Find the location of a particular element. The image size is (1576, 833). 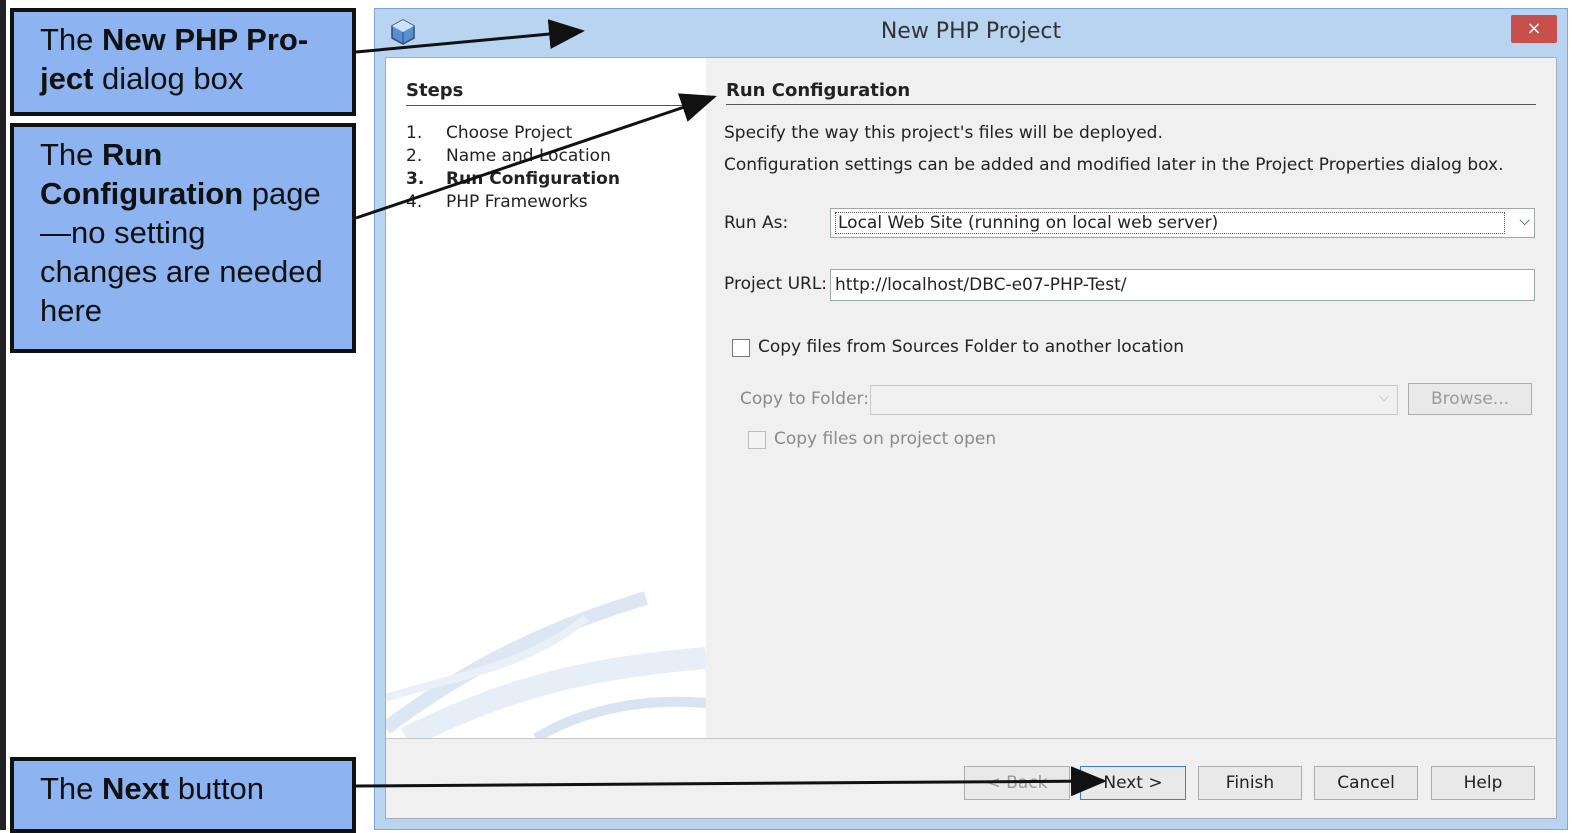

copy-to-folder-label: Copy to Folder: is located at coordinates (804, 399).